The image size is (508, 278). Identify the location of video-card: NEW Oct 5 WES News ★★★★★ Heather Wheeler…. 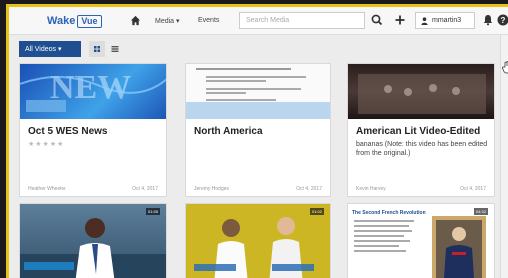
(93, 130).